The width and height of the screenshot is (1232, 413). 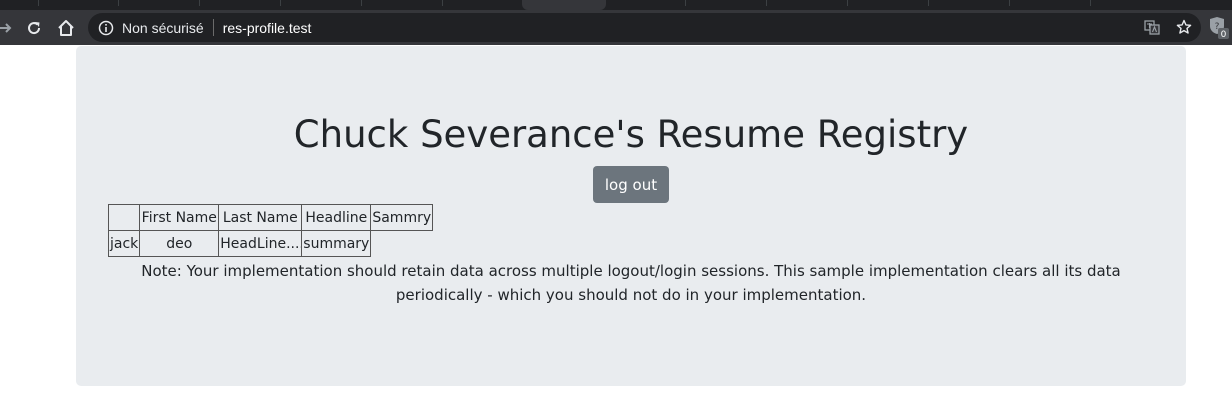 What do you see at coordinates (336, 243) in the screenshot?
I see `table-cell-summary: summary` at bounding box center [336, 243].